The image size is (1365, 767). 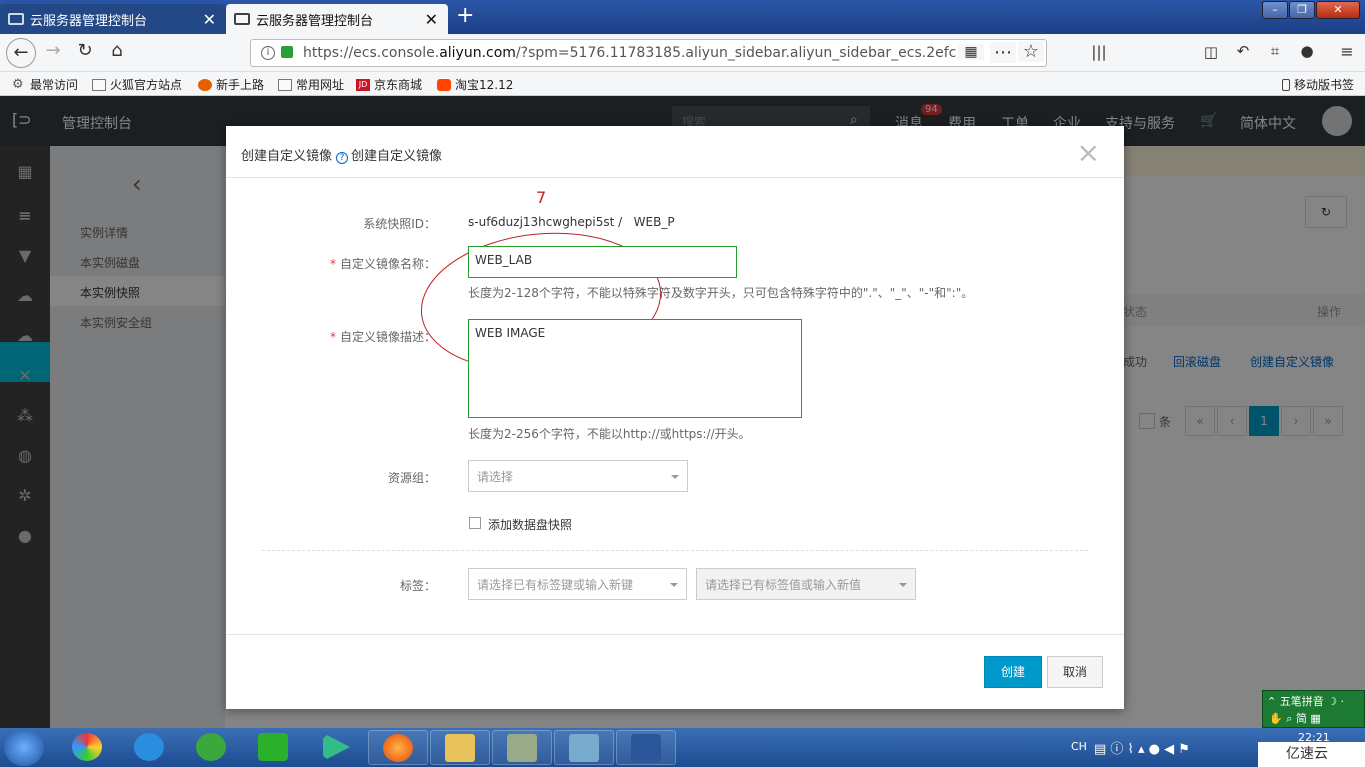 I want to click on crop-icon: ⌗, so click(x=1275, y=51).